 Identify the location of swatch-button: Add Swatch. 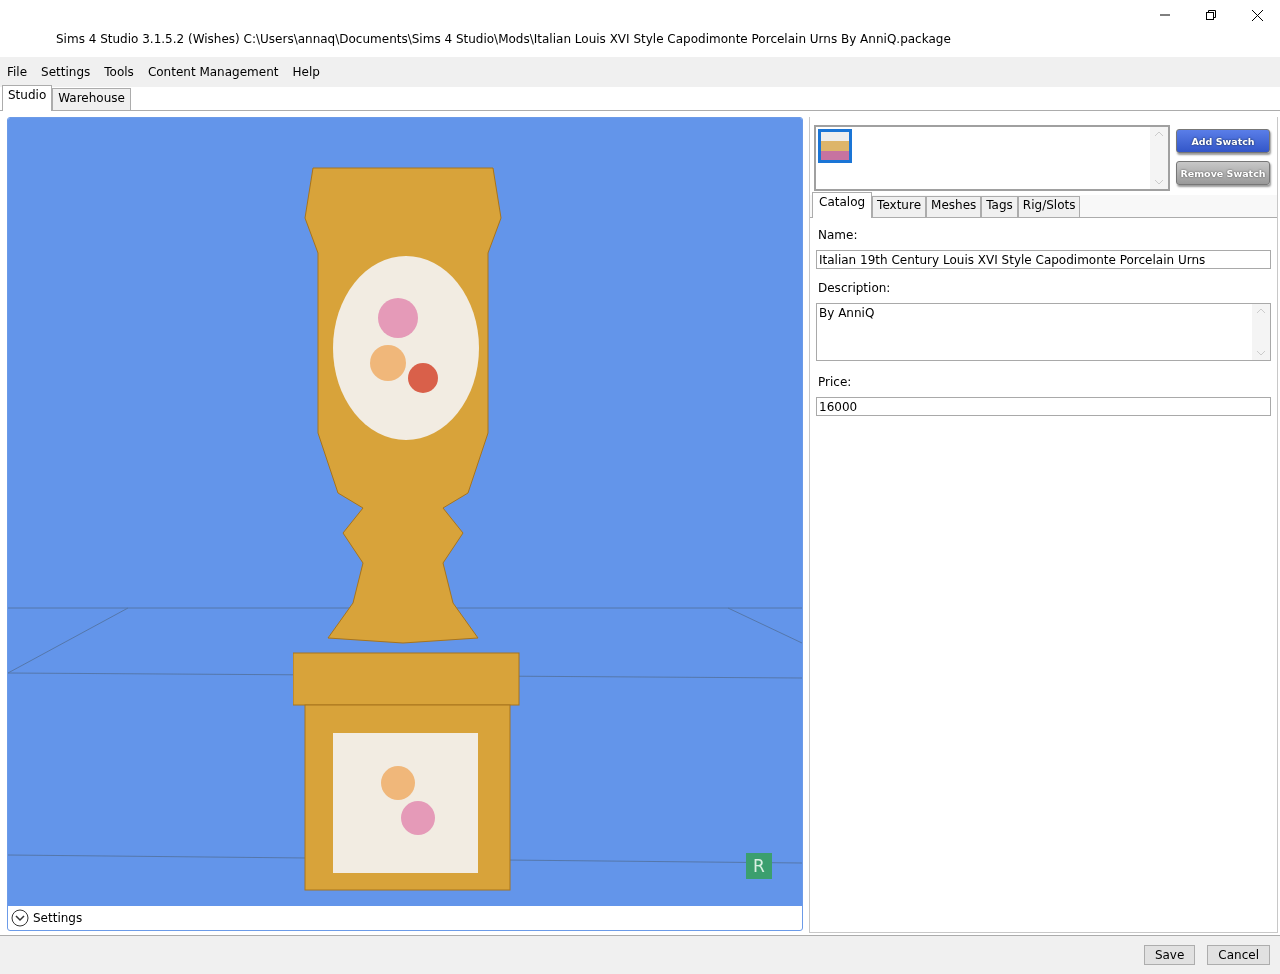
(1223, 141).